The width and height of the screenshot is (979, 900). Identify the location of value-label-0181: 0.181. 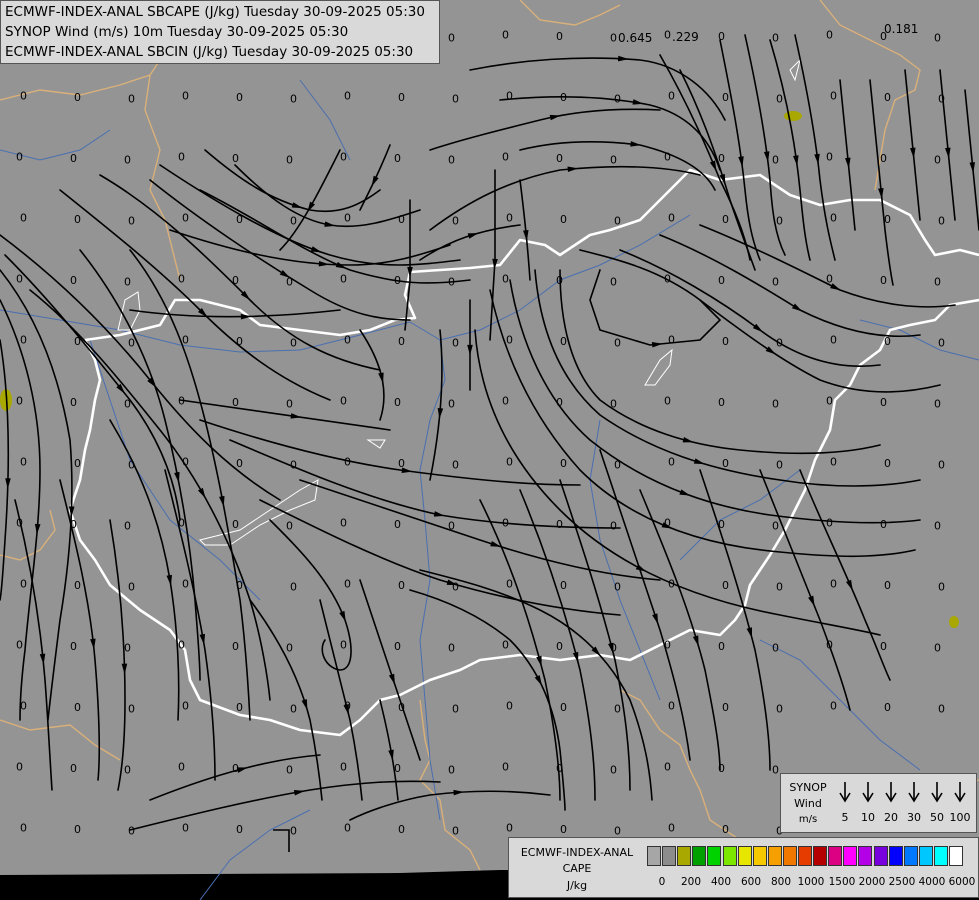
(901, 29).